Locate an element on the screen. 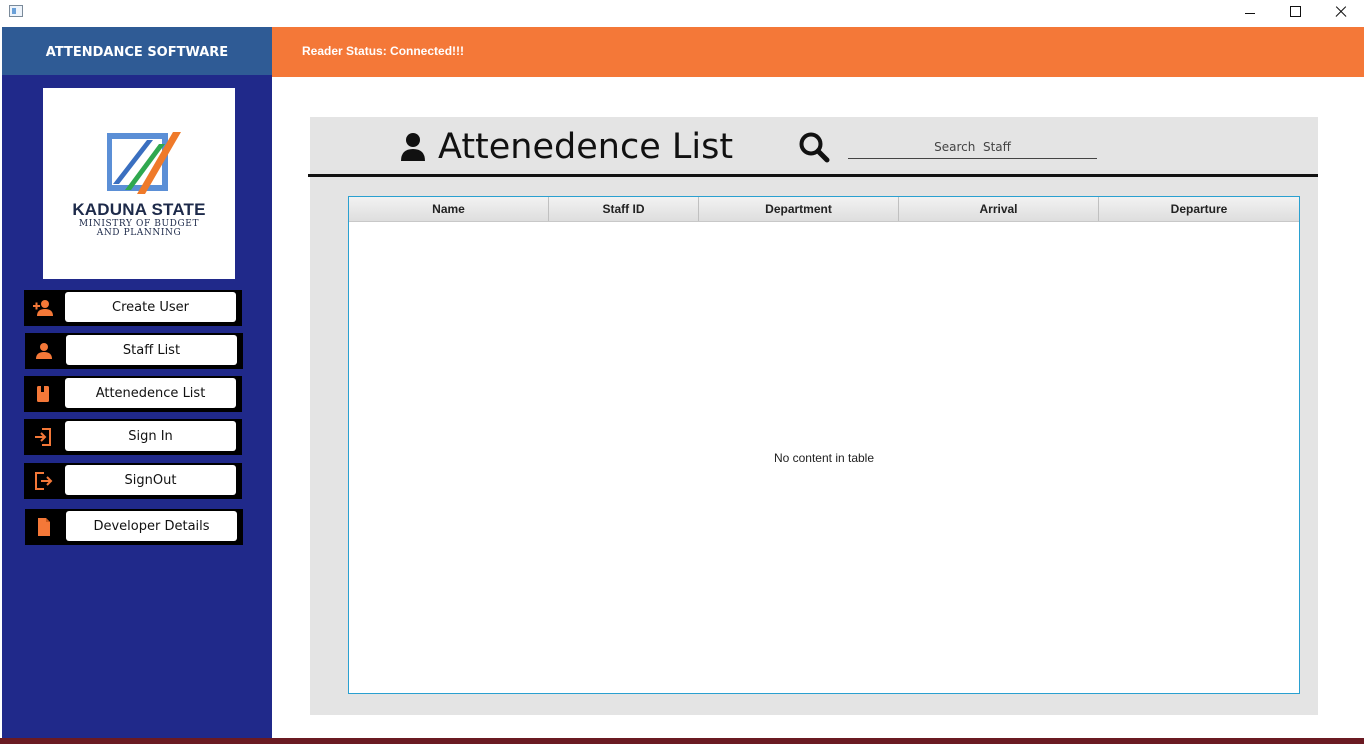 The image size is (1364, 744). attendance-list-button: Attenedence List is located at coordinates (150, 393).